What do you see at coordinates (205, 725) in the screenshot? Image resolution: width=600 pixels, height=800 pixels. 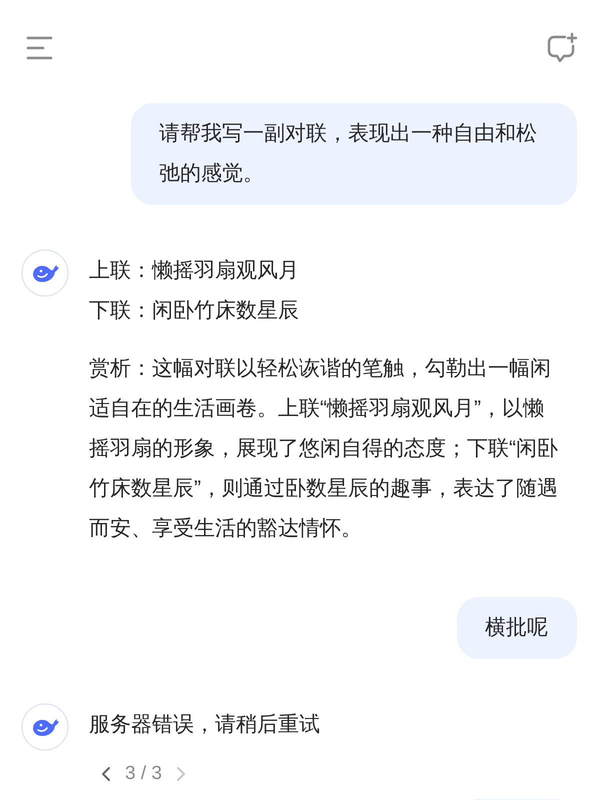 I see `assistant-text: 服务器错误，请稍后重试` at bounding box center [205, 725].